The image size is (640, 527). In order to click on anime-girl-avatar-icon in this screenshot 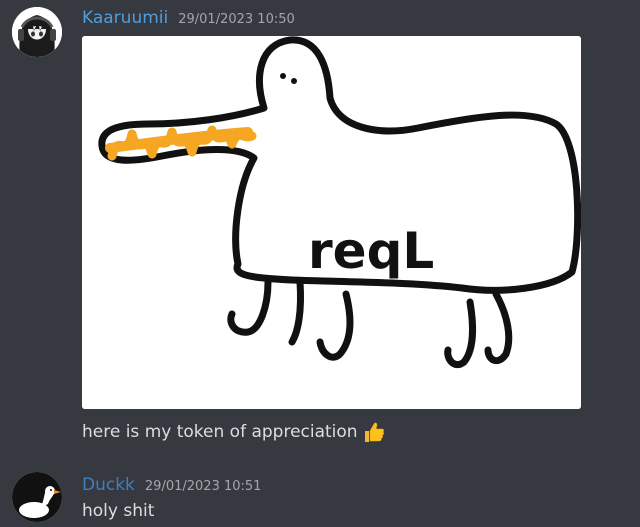, I will do `click(37, 32)`.